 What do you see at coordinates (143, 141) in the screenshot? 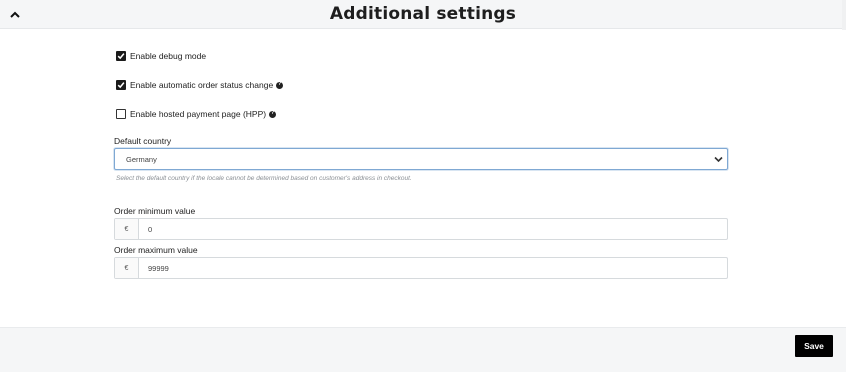
I see `default-country-label: Default country` at bounding box center [143, 141].